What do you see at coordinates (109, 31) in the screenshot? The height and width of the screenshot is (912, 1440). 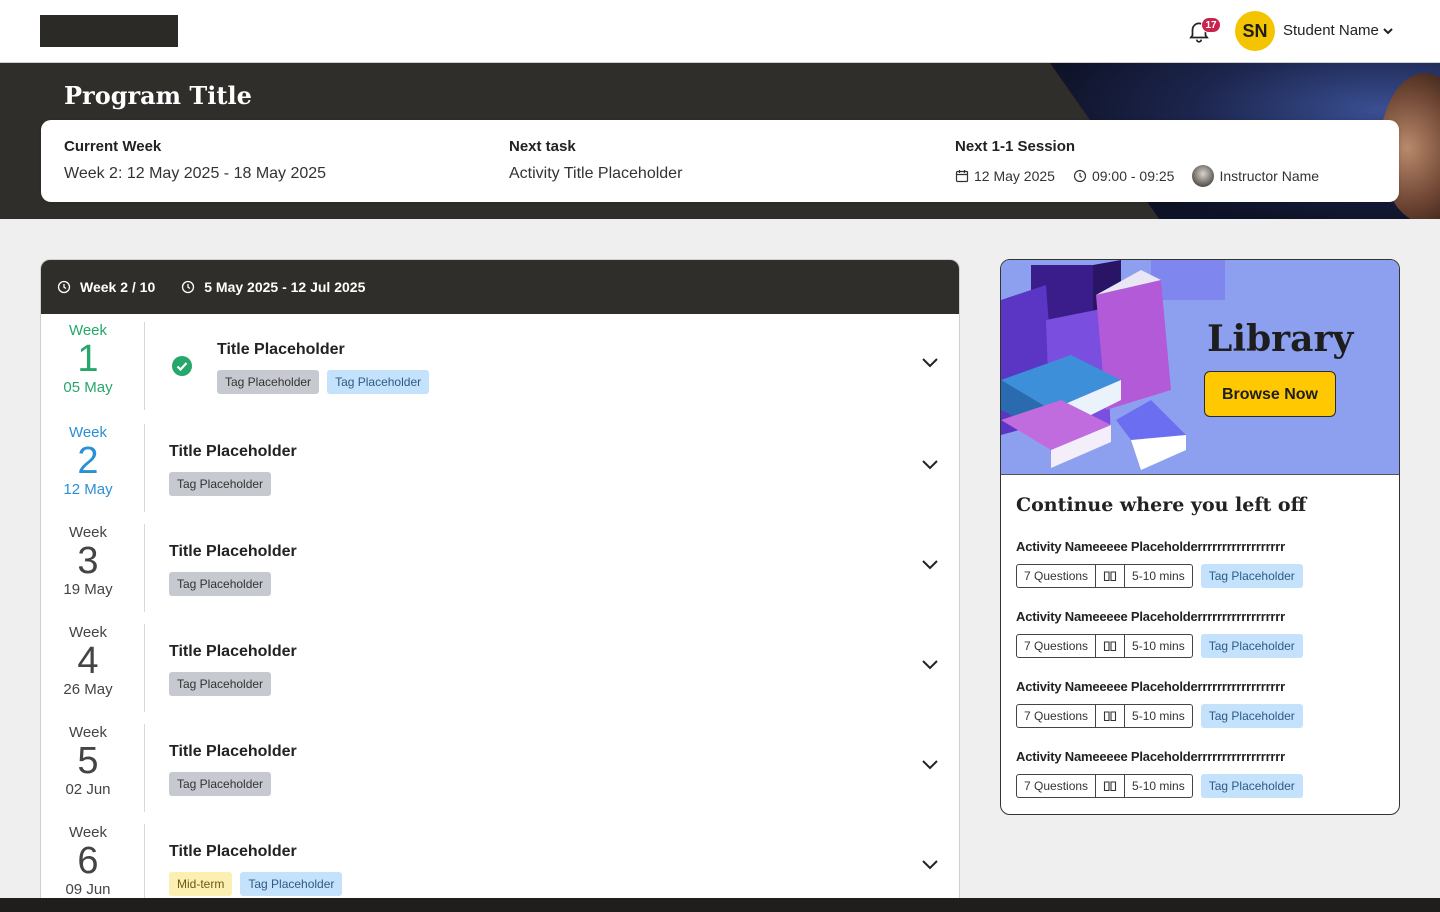 I see `logo` at bounding box center [109, 31].